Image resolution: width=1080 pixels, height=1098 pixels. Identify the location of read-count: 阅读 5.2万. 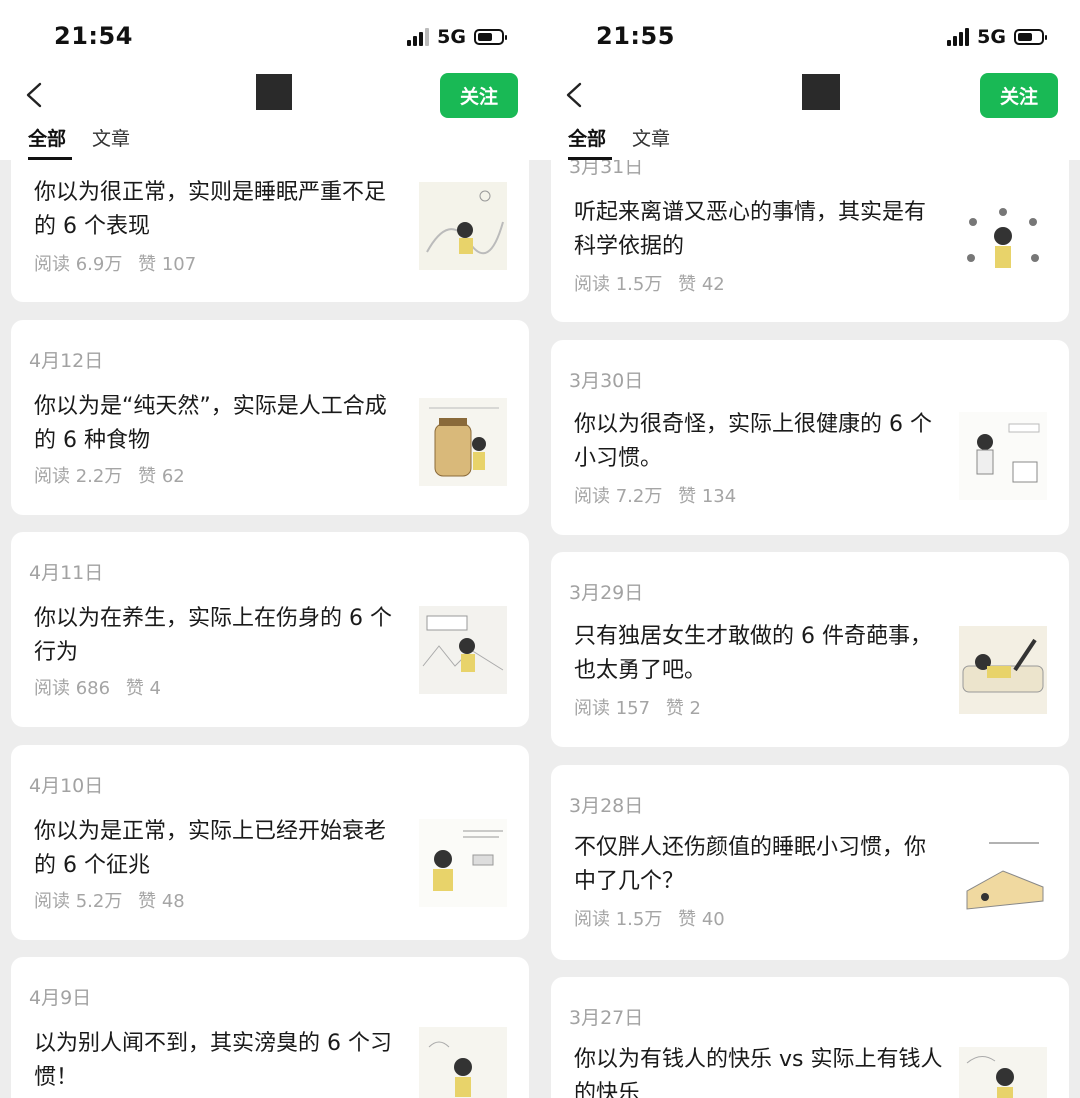
(78, 901).